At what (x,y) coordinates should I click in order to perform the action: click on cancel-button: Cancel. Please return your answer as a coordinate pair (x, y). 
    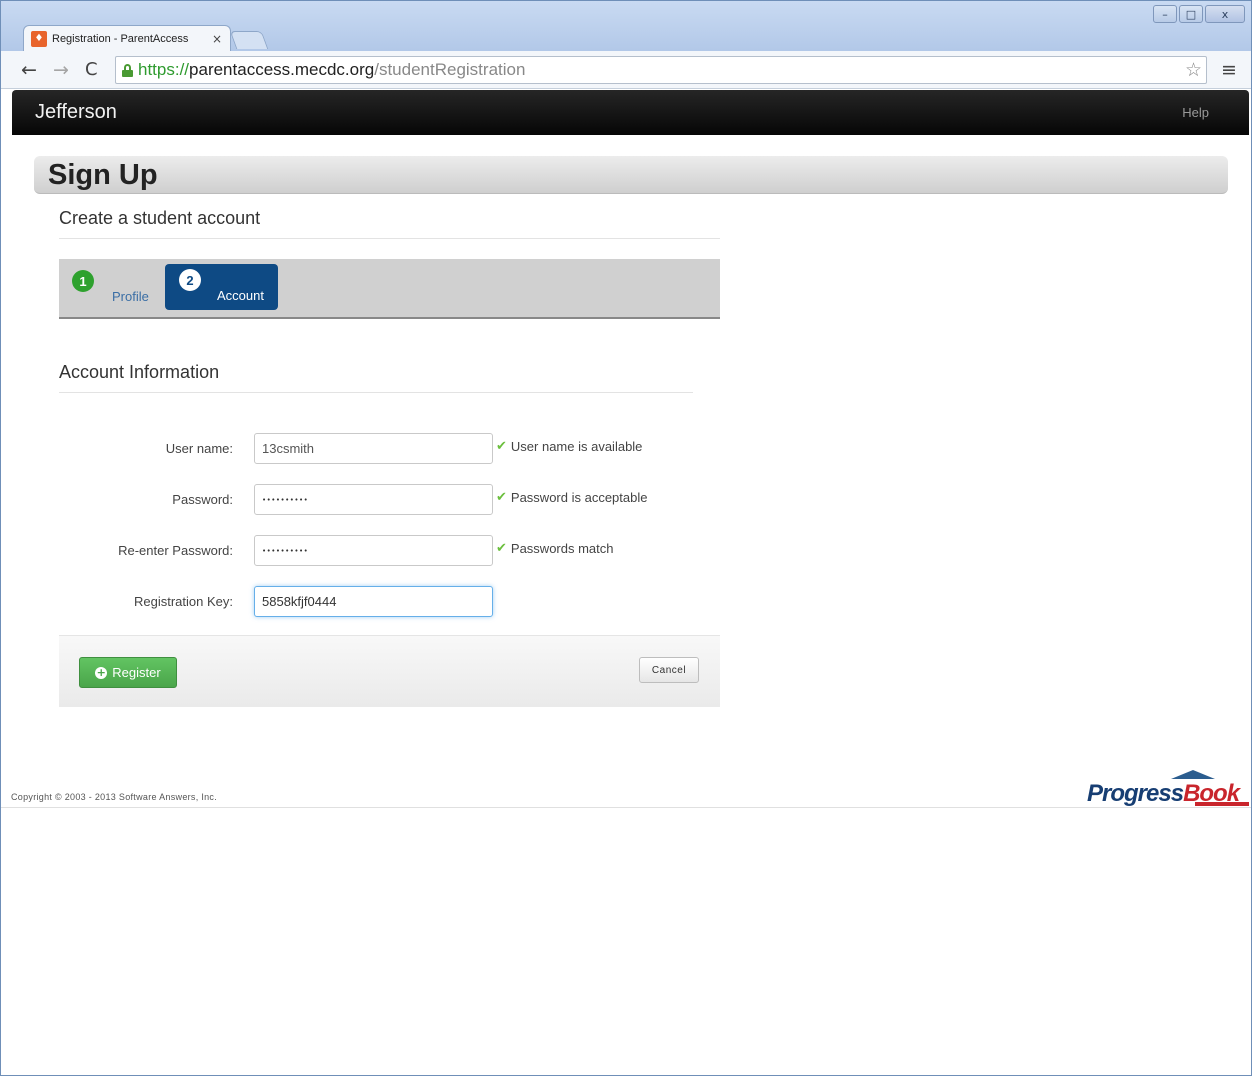
    Looking at the image, I should click on (669, 670).